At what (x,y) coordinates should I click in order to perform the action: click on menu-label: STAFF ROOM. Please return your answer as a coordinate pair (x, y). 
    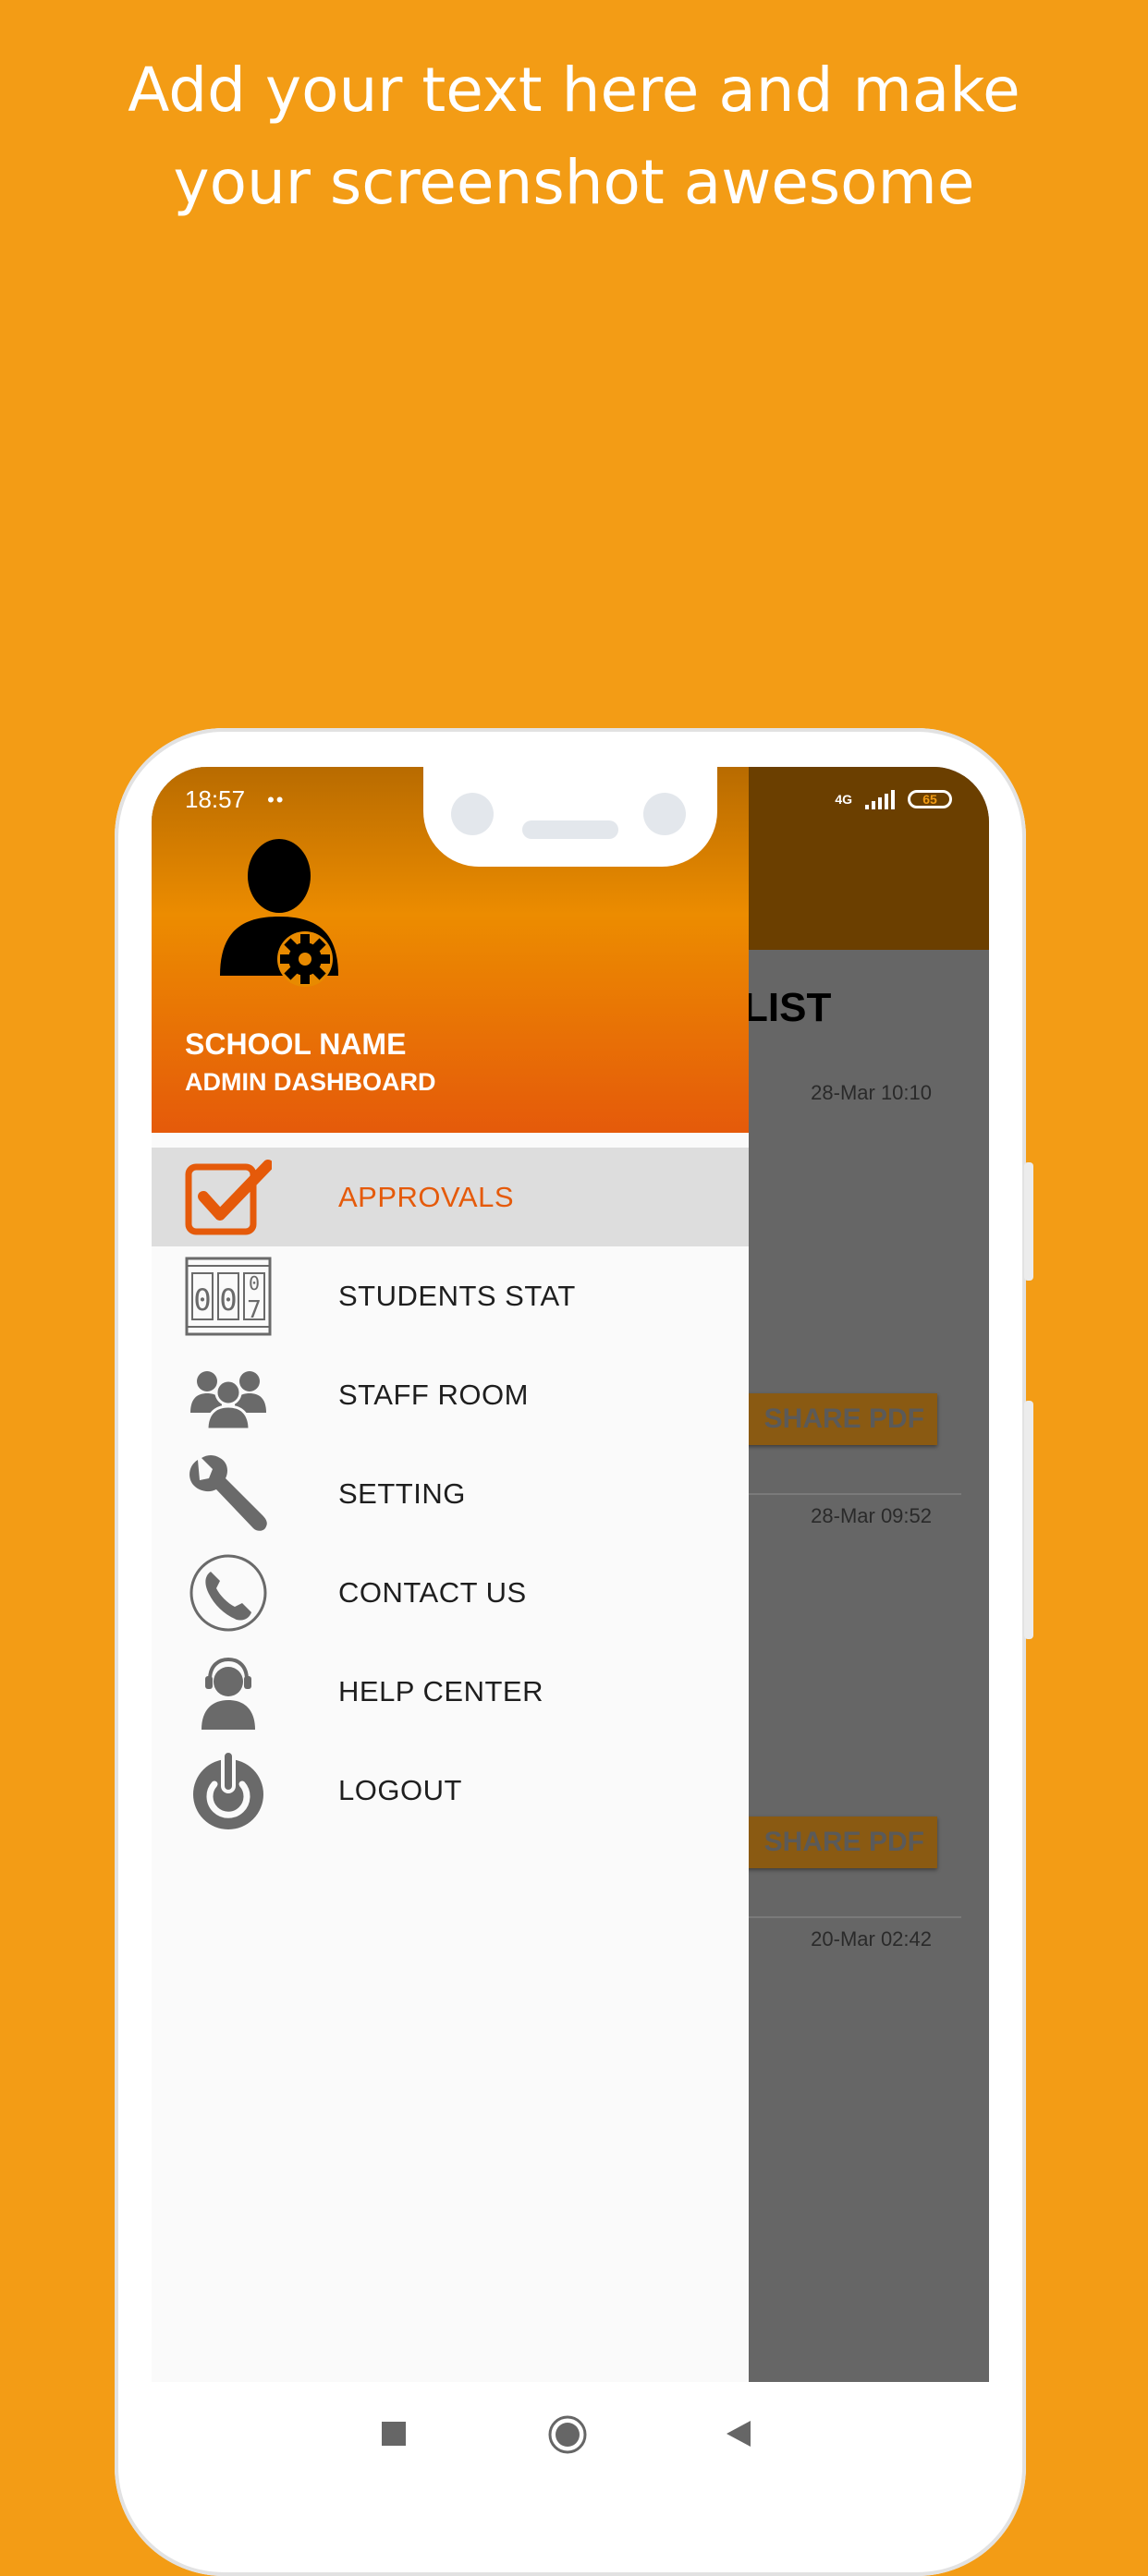
    Looking at the image, I should click on (434, 1394).